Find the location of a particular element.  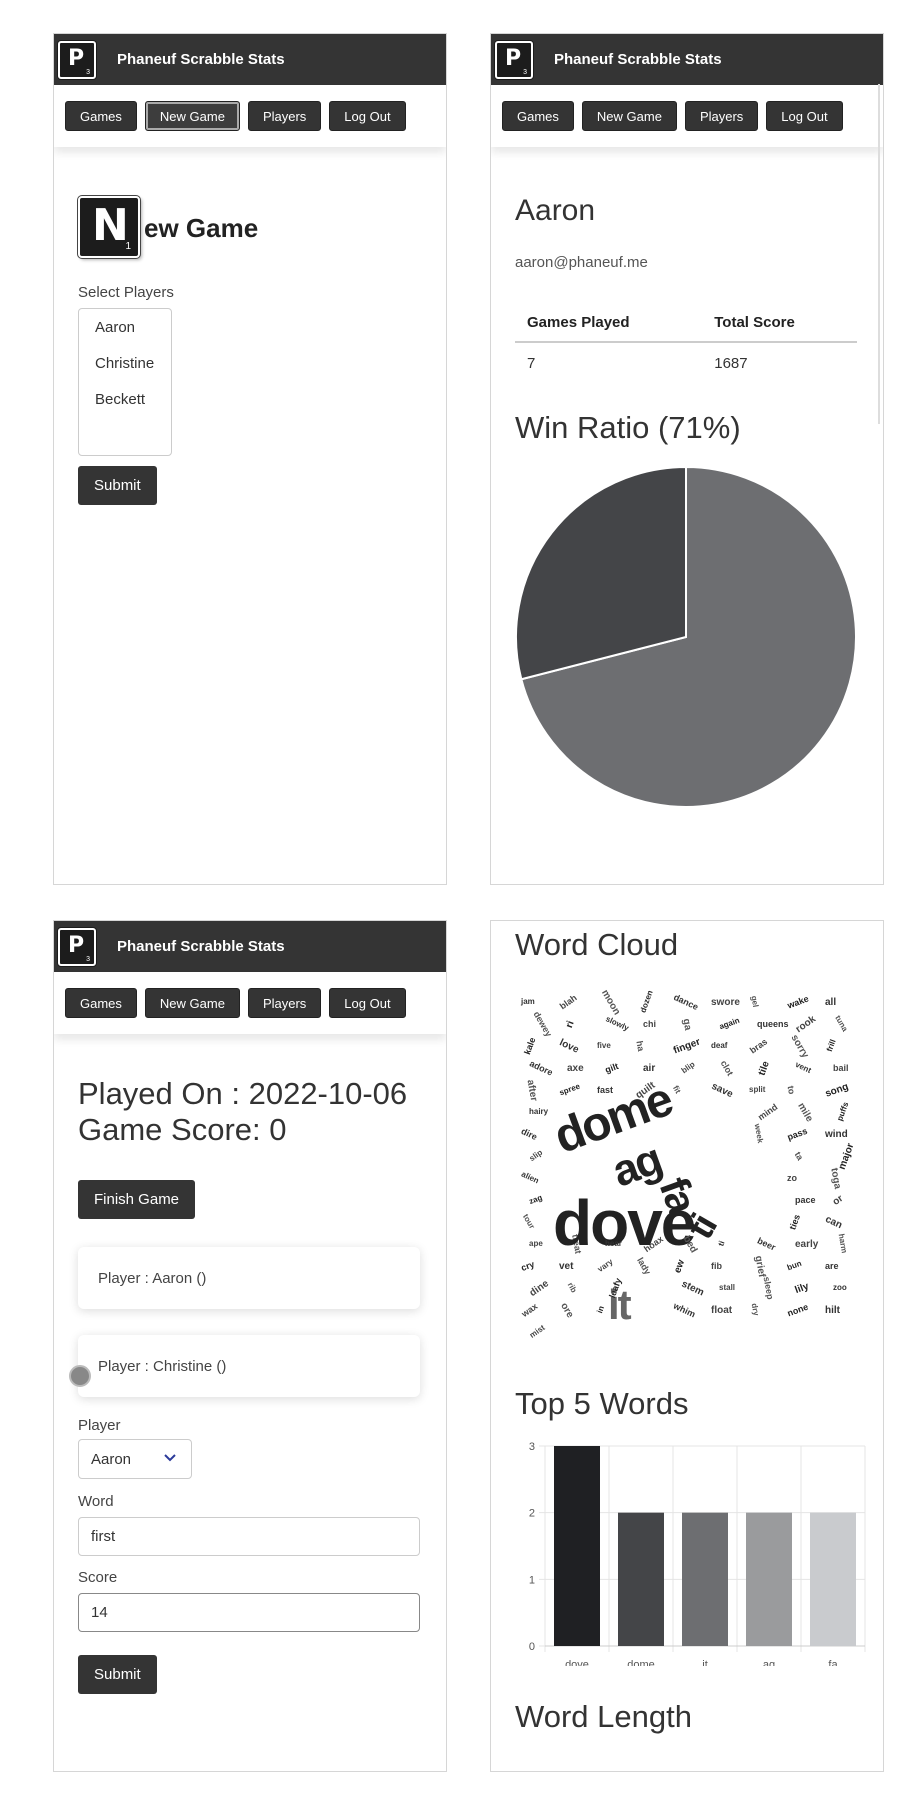

word-cloud-word: ri is located at coordinates (570, 1024).